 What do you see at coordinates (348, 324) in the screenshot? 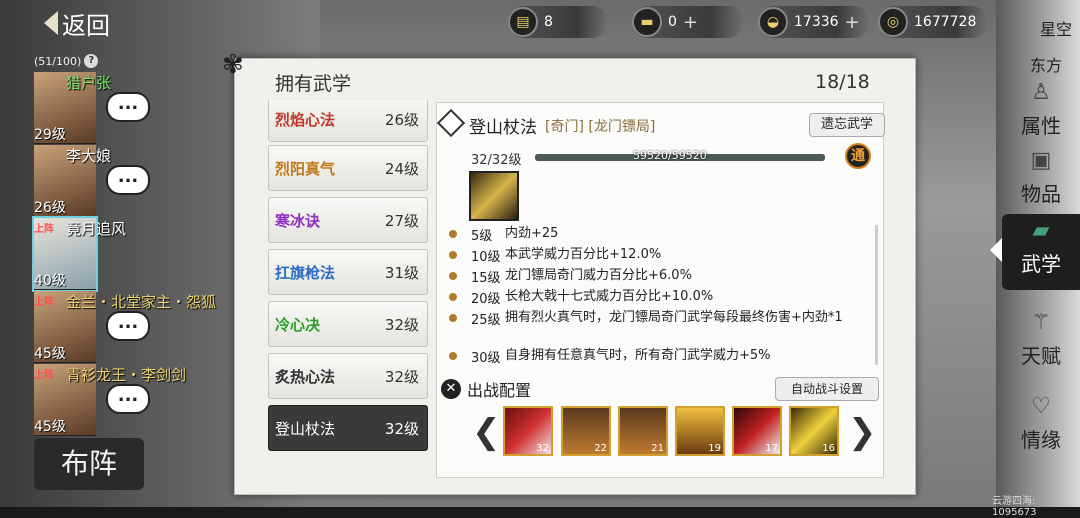
I see `skill-item: 冷心决 32级` at bounding box center [348, 324].